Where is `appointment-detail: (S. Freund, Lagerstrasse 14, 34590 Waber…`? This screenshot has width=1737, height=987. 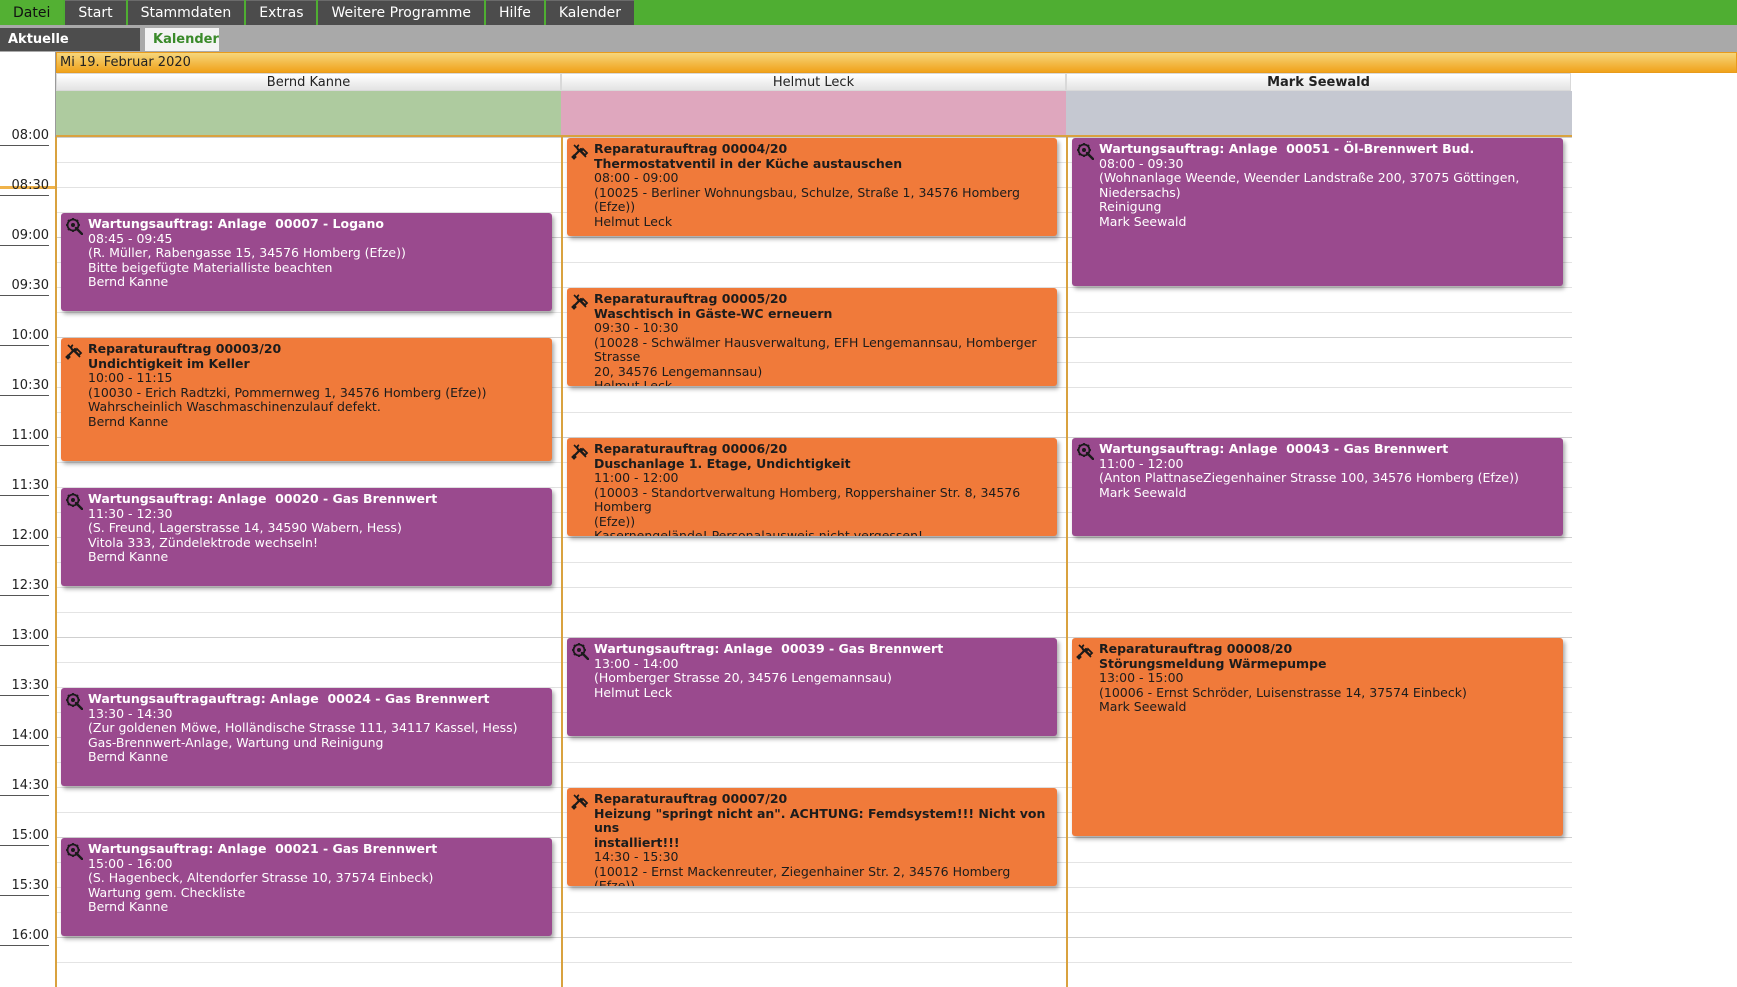
appointment-detail: (S. Freund, Lagerstrasse 14, 34590 Waber… is located at coordinates (245, 527).